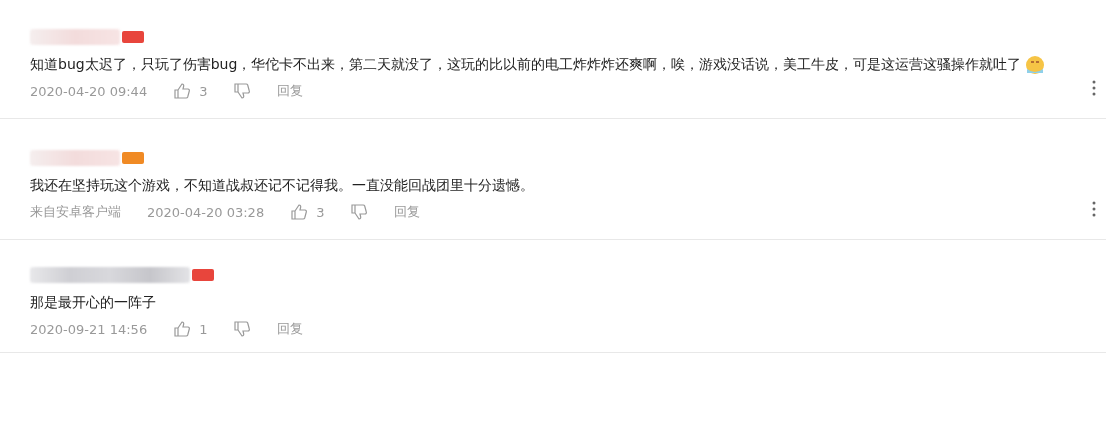  Describe the element at coordinates (75, 212) in the screenshot. I see `source-text: 来自安卓客户端` at that location.